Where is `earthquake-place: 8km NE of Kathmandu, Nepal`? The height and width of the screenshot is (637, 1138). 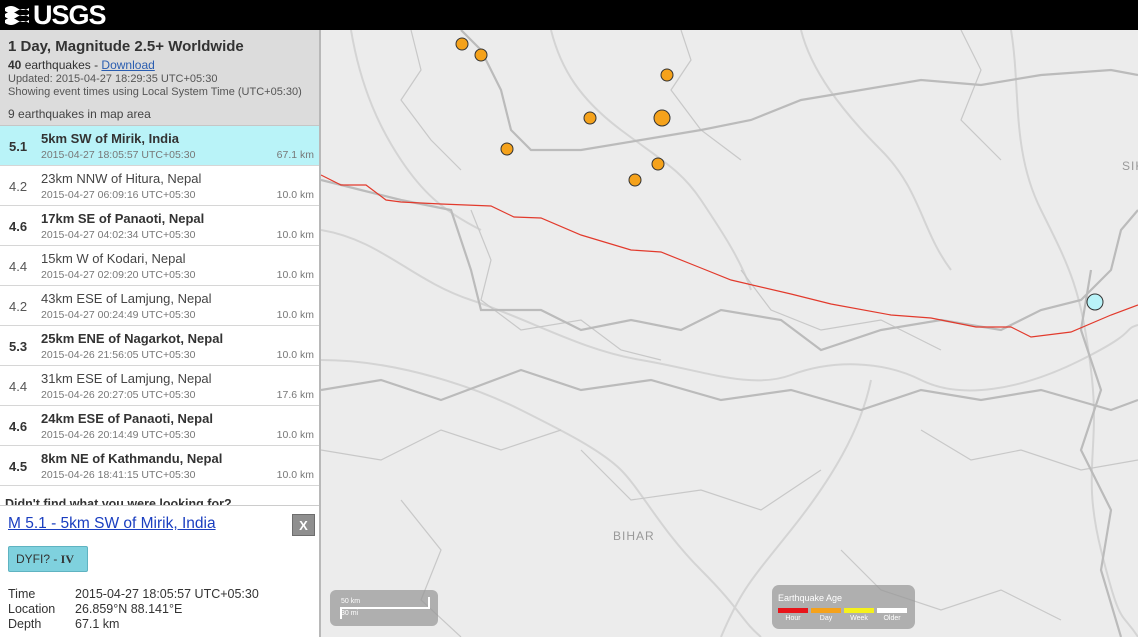
earthquake-place: 8km NE of Kathmandu, Nepal is located at coordinates (132, 458).